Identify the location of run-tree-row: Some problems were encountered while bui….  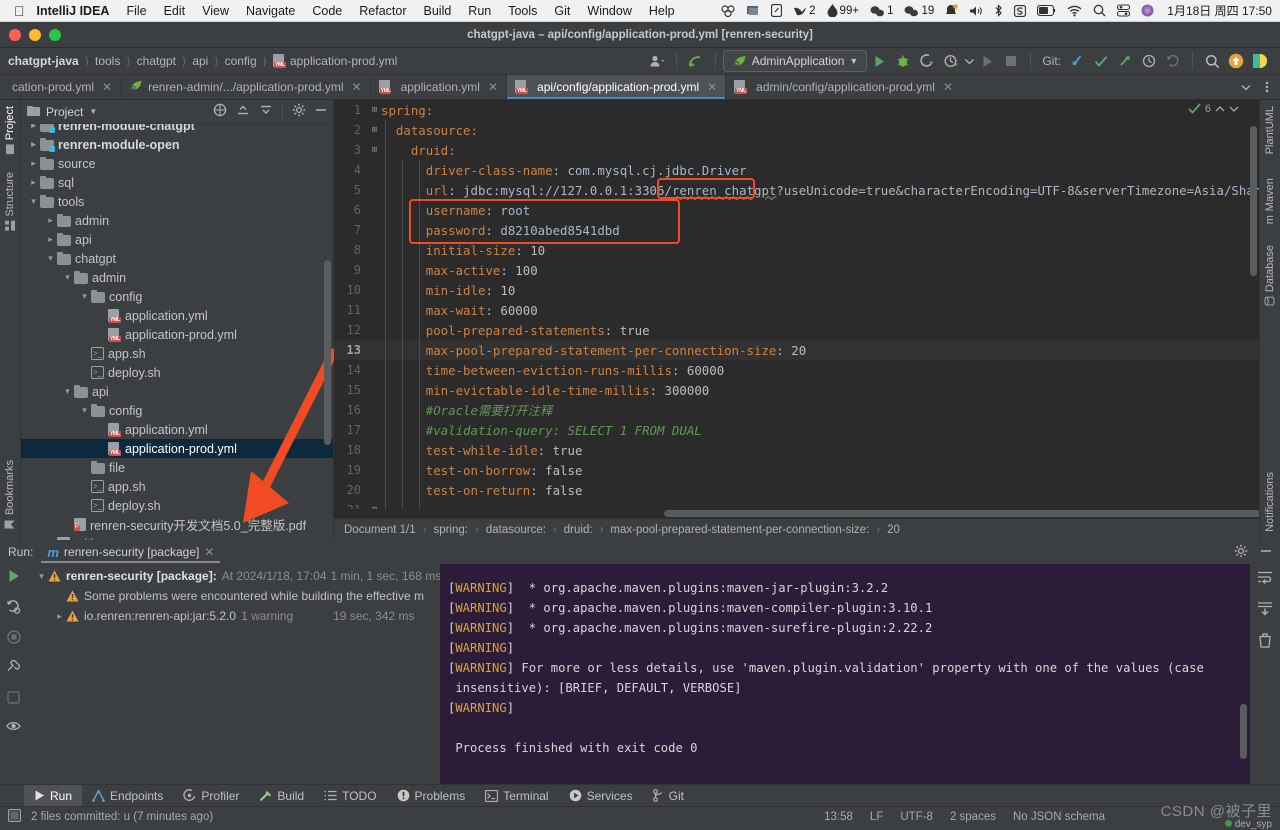
(233, 596).